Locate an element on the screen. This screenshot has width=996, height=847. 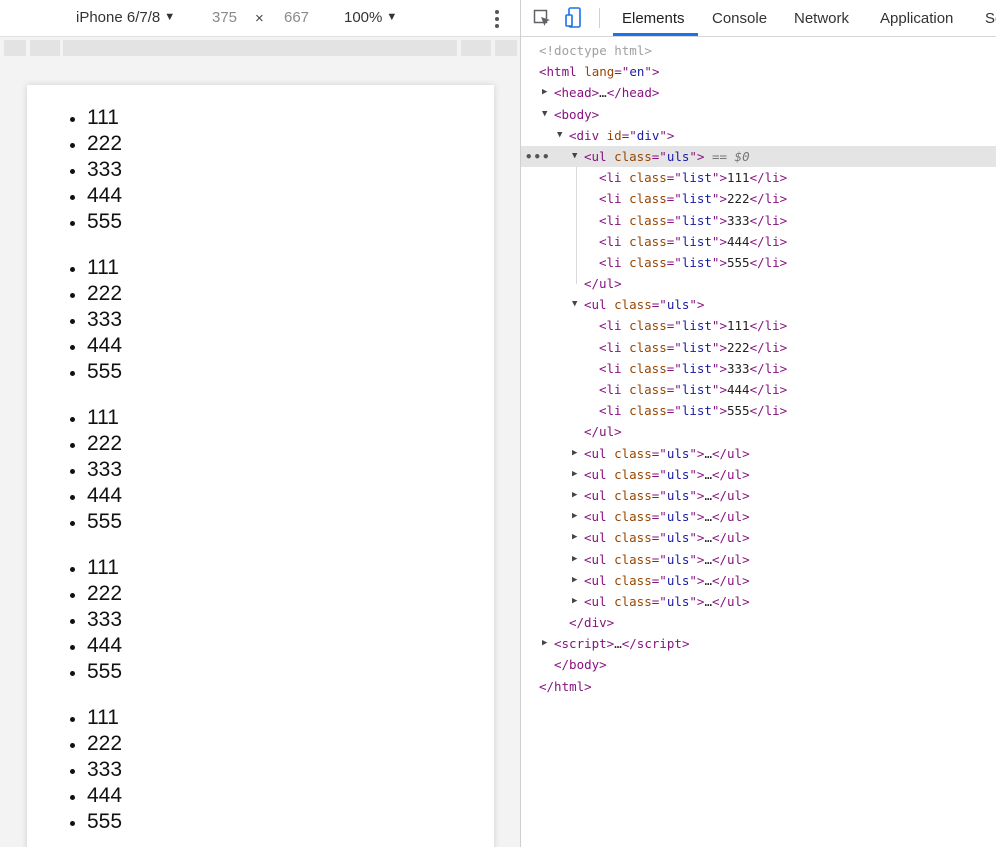
media-query-ruler is located at coordinates (260, 48).